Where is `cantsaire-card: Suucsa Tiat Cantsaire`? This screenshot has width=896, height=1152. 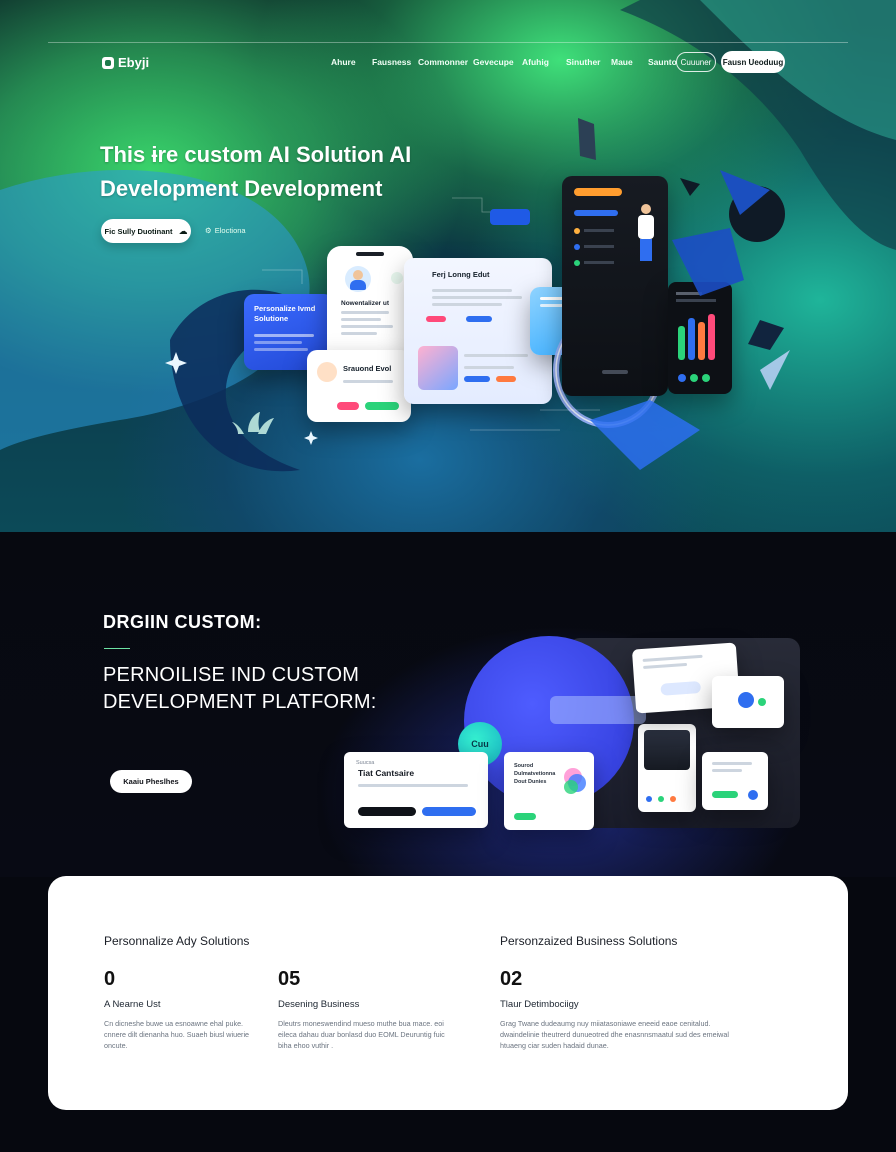 cantsaire-card: Suucsa Tiat Cantsaire is located at coordinates (416, 790).